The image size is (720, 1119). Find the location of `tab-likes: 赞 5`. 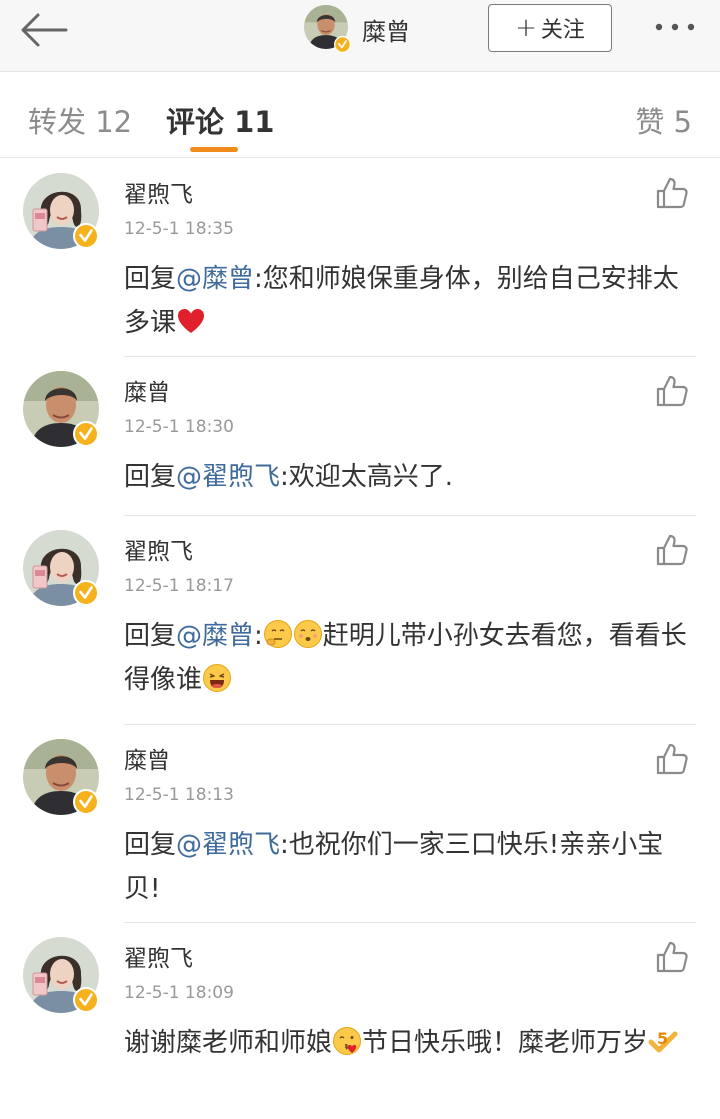

tab-likes: 赞 5 is located at coordinates (663, 120).